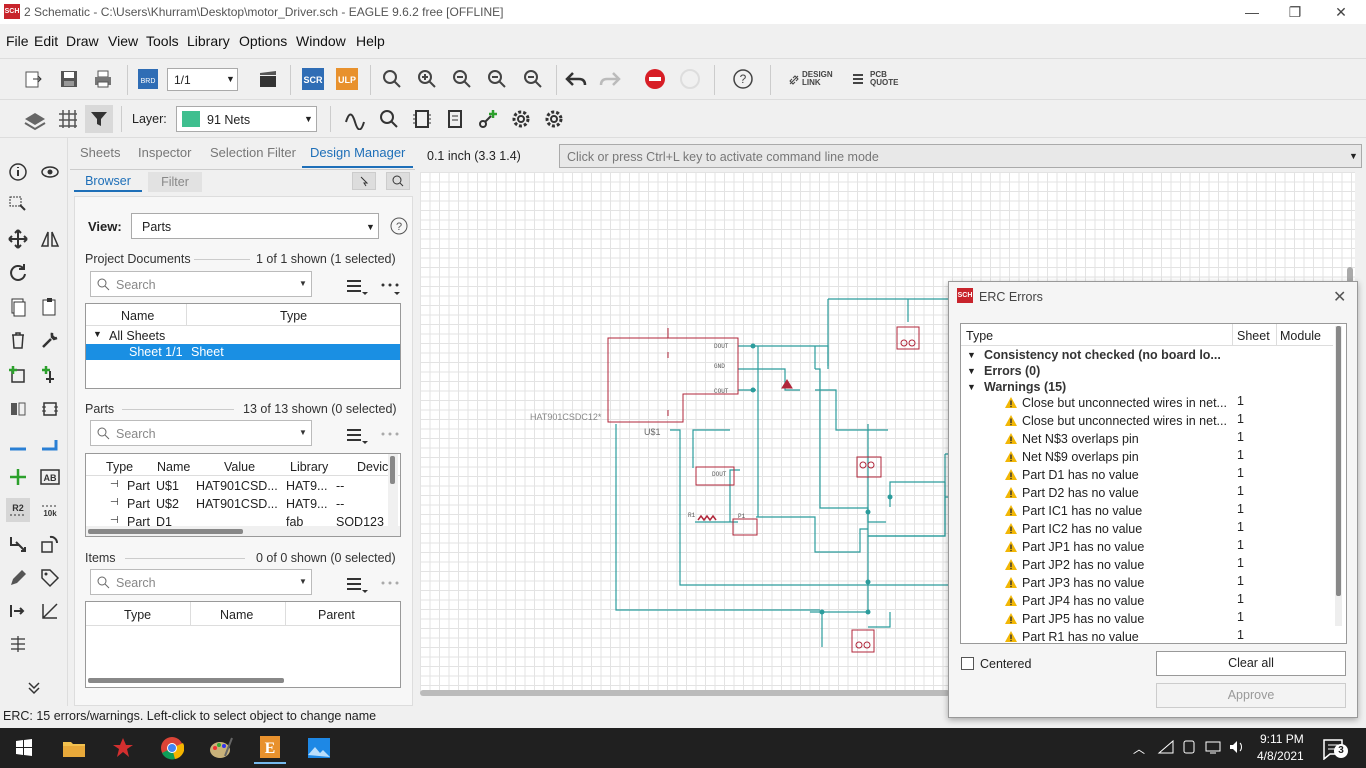 The width and height of the screenshot is (1366, 768). Describe the element at coordinates (18, 340) in the screenshot. I see `delete-icon` at that location.